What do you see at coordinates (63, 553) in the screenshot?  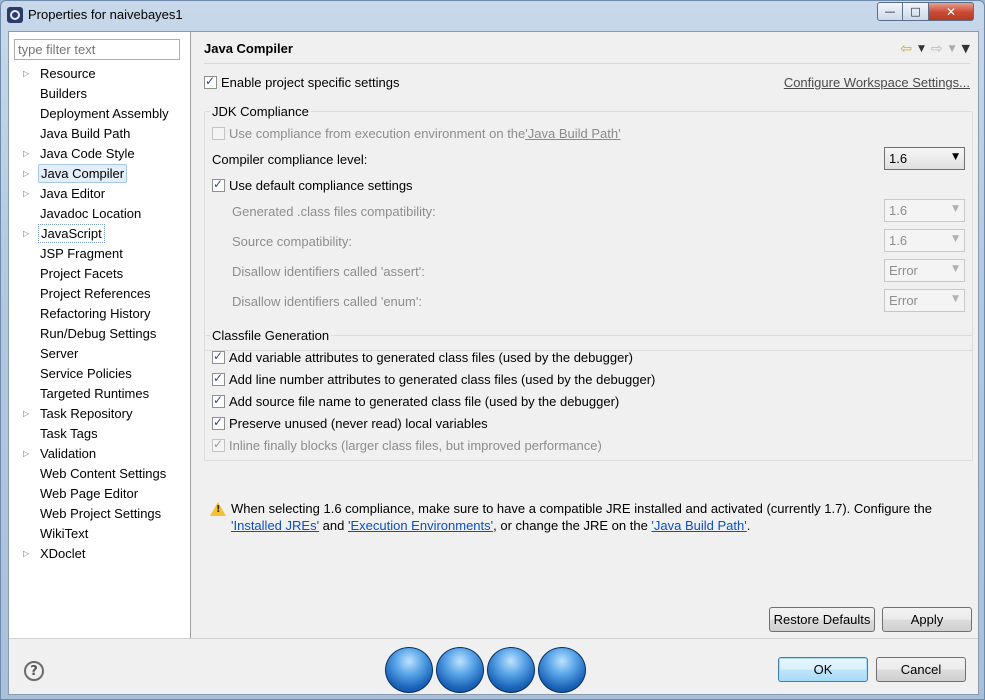 I see `tree-item-label: XDoclet` at bounding box center [63, 553].